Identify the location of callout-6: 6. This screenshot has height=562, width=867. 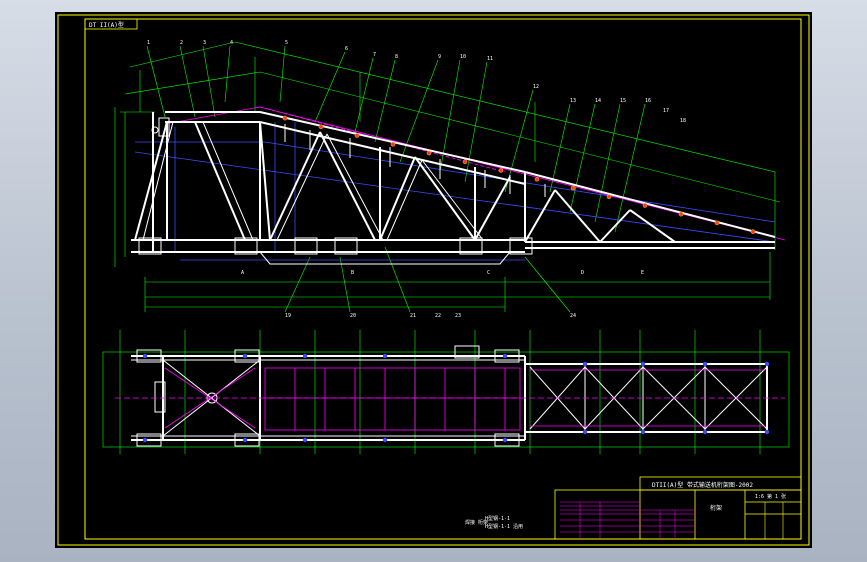
(346, 49).